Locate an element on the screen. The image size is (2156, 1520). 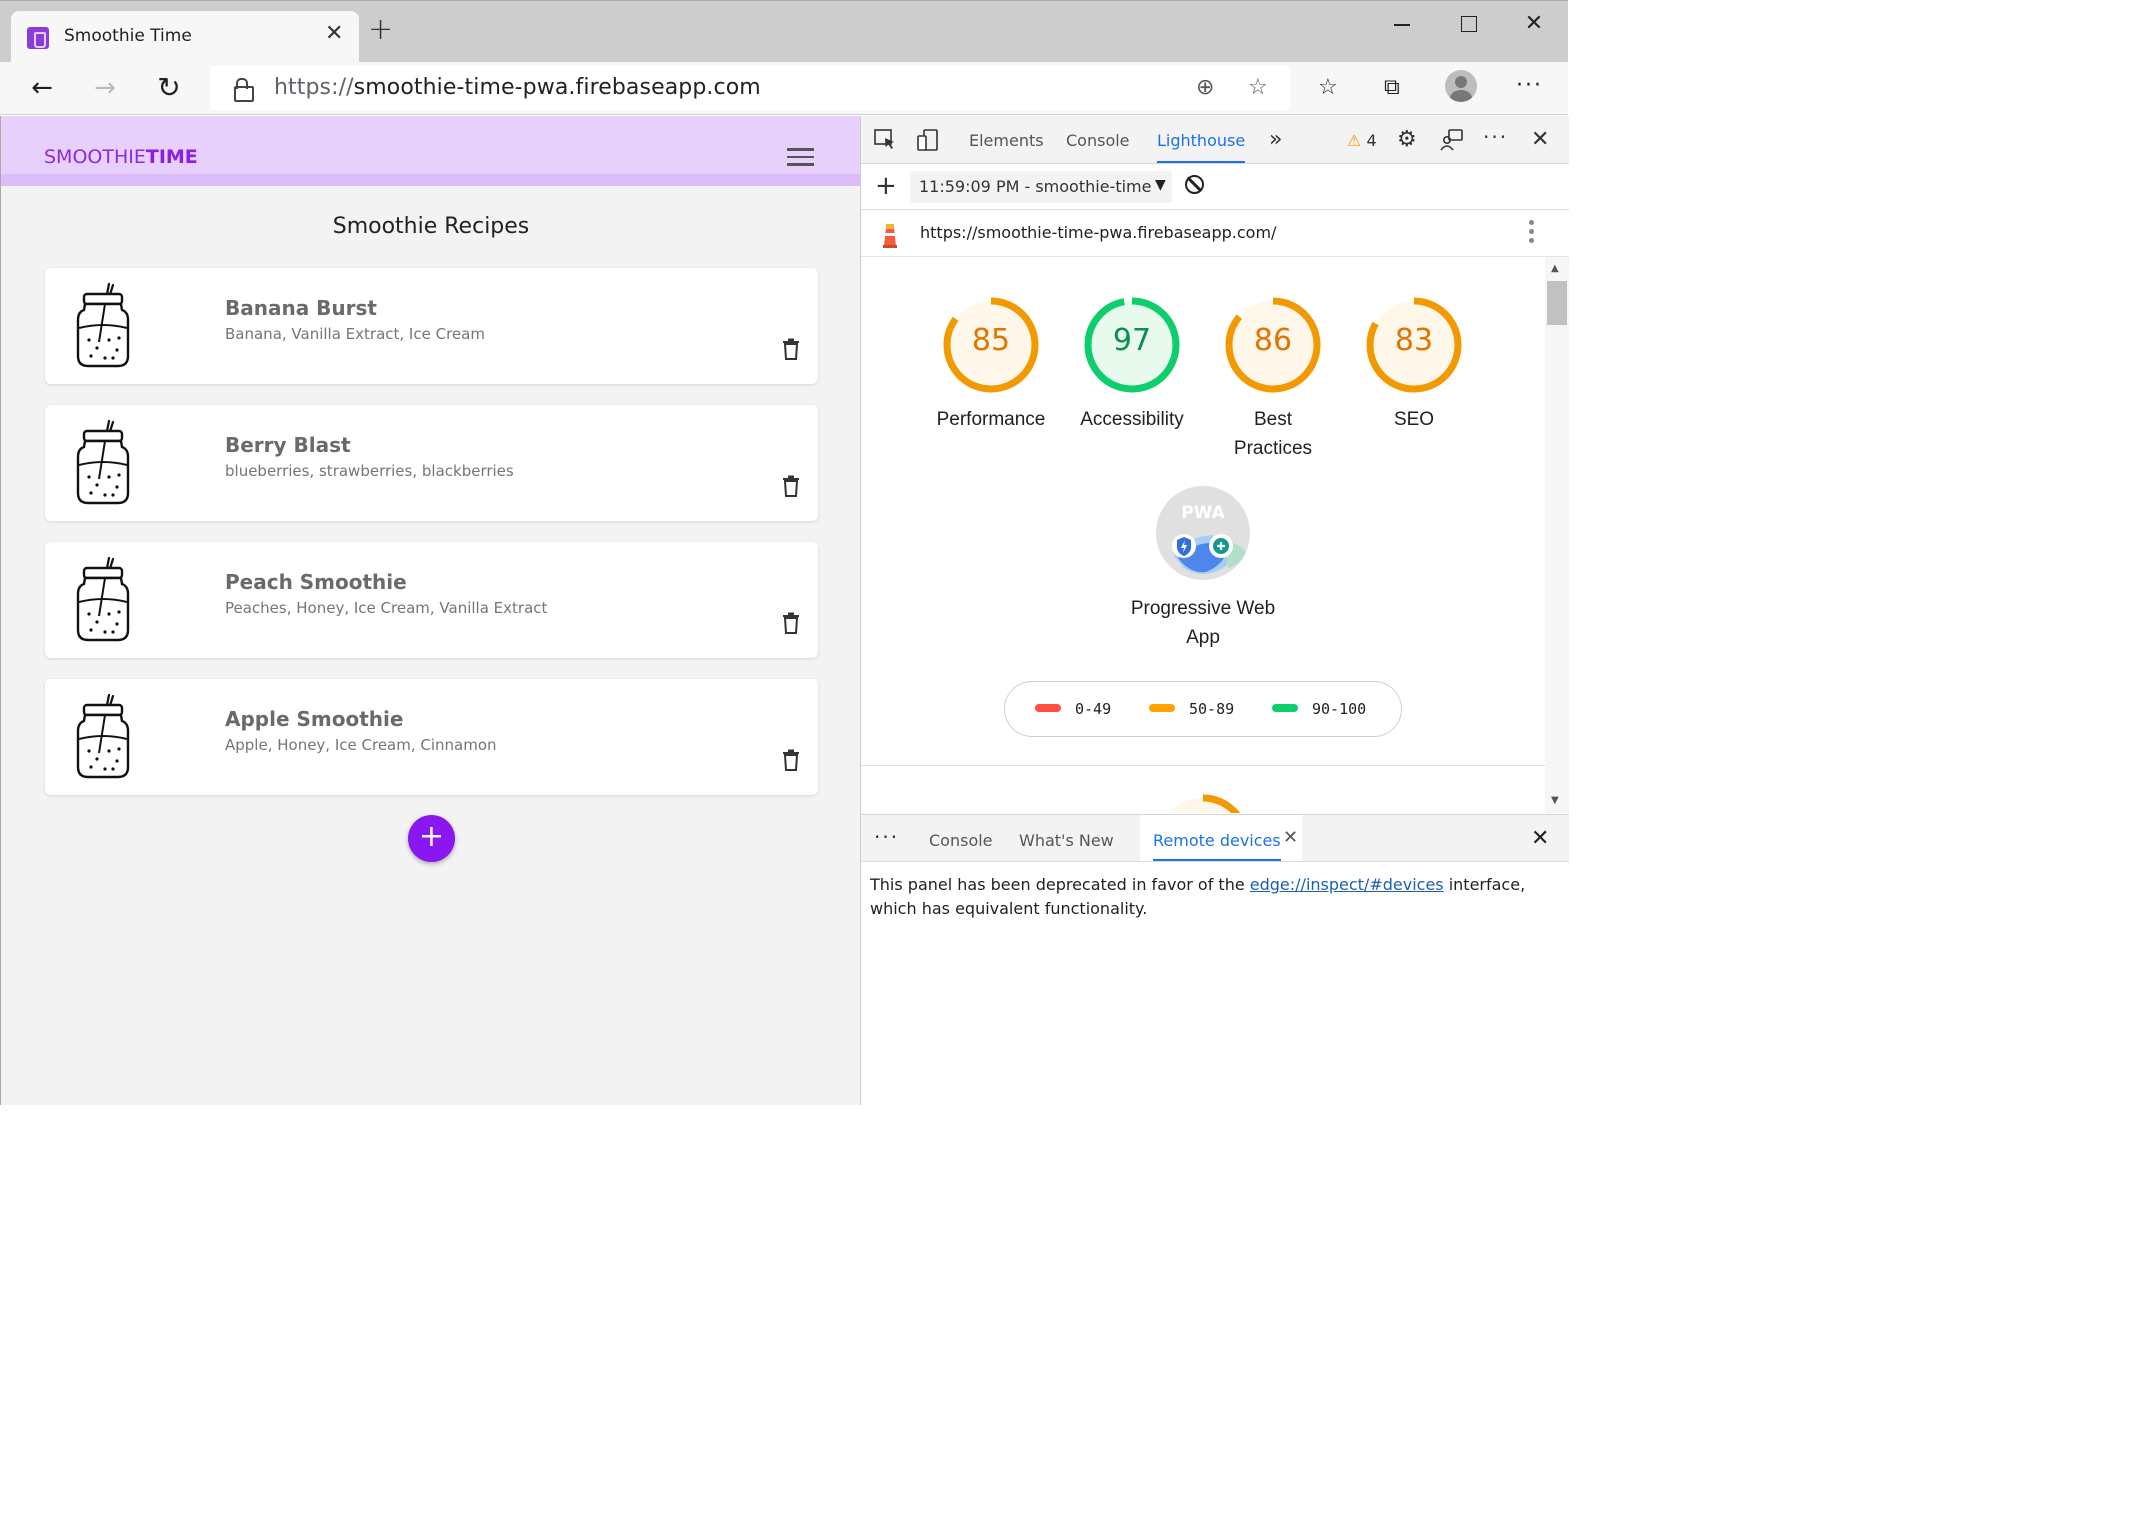
lock-icon is located at coordinates (244, 90).